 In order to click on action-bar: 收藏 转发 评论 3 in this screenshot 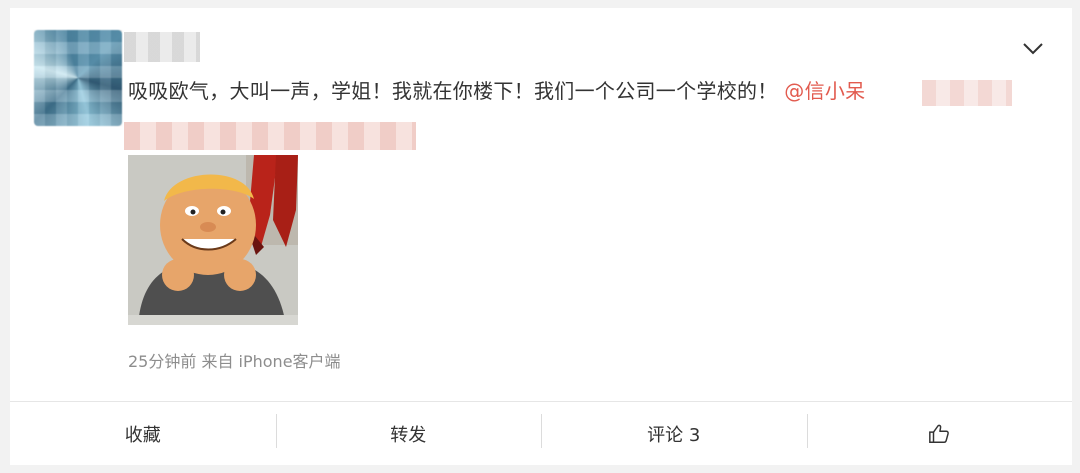, I will do `click(541, 433)`.